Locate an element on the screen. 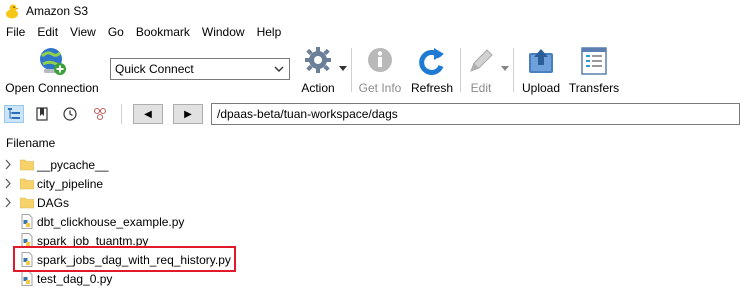 This screenshot has height=288, width=740. menu-file: File is located at coordinates (15, 32).